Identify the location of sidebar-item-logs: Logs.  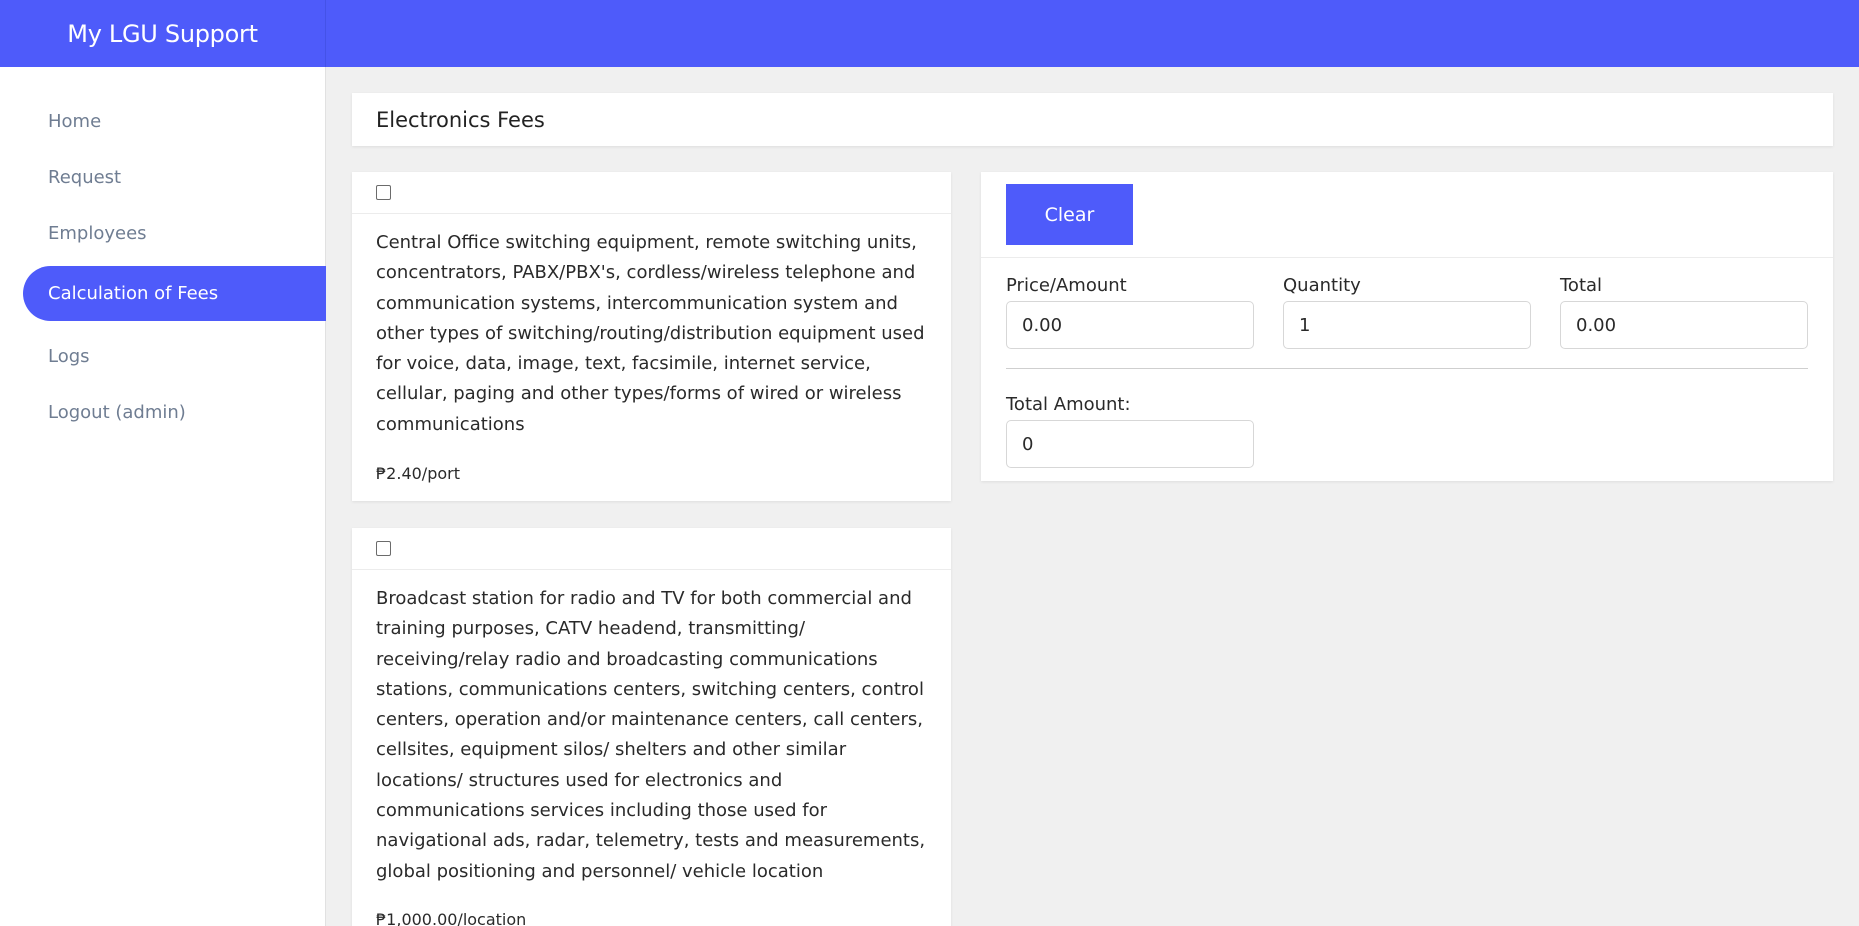
(174, 356).